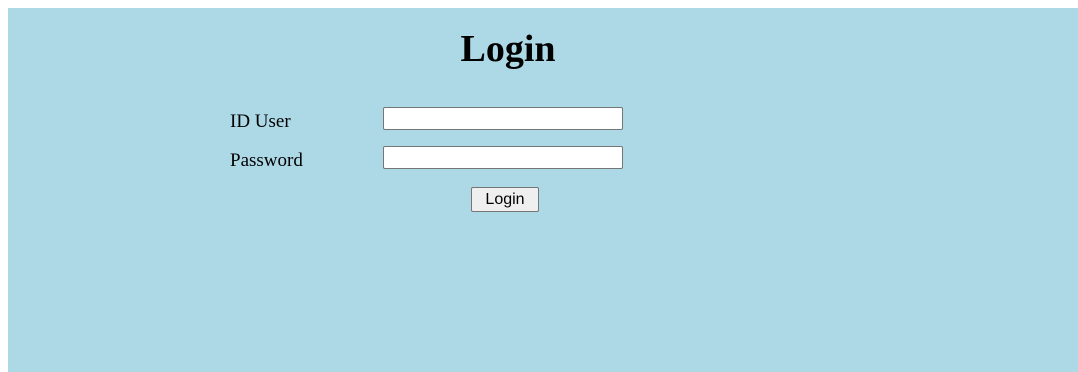 The image size is (1078, 372). I want to click on page-title: Login, so click(508, 49).